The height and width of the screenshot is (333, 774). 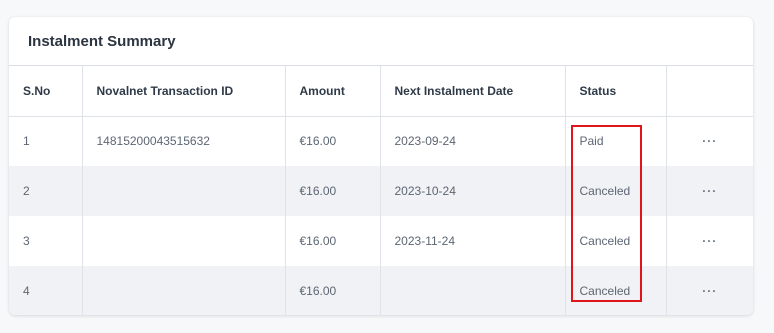 I want to click on header-transaction-id: Novalnet Transaction ID, so click(x=184, y=91).